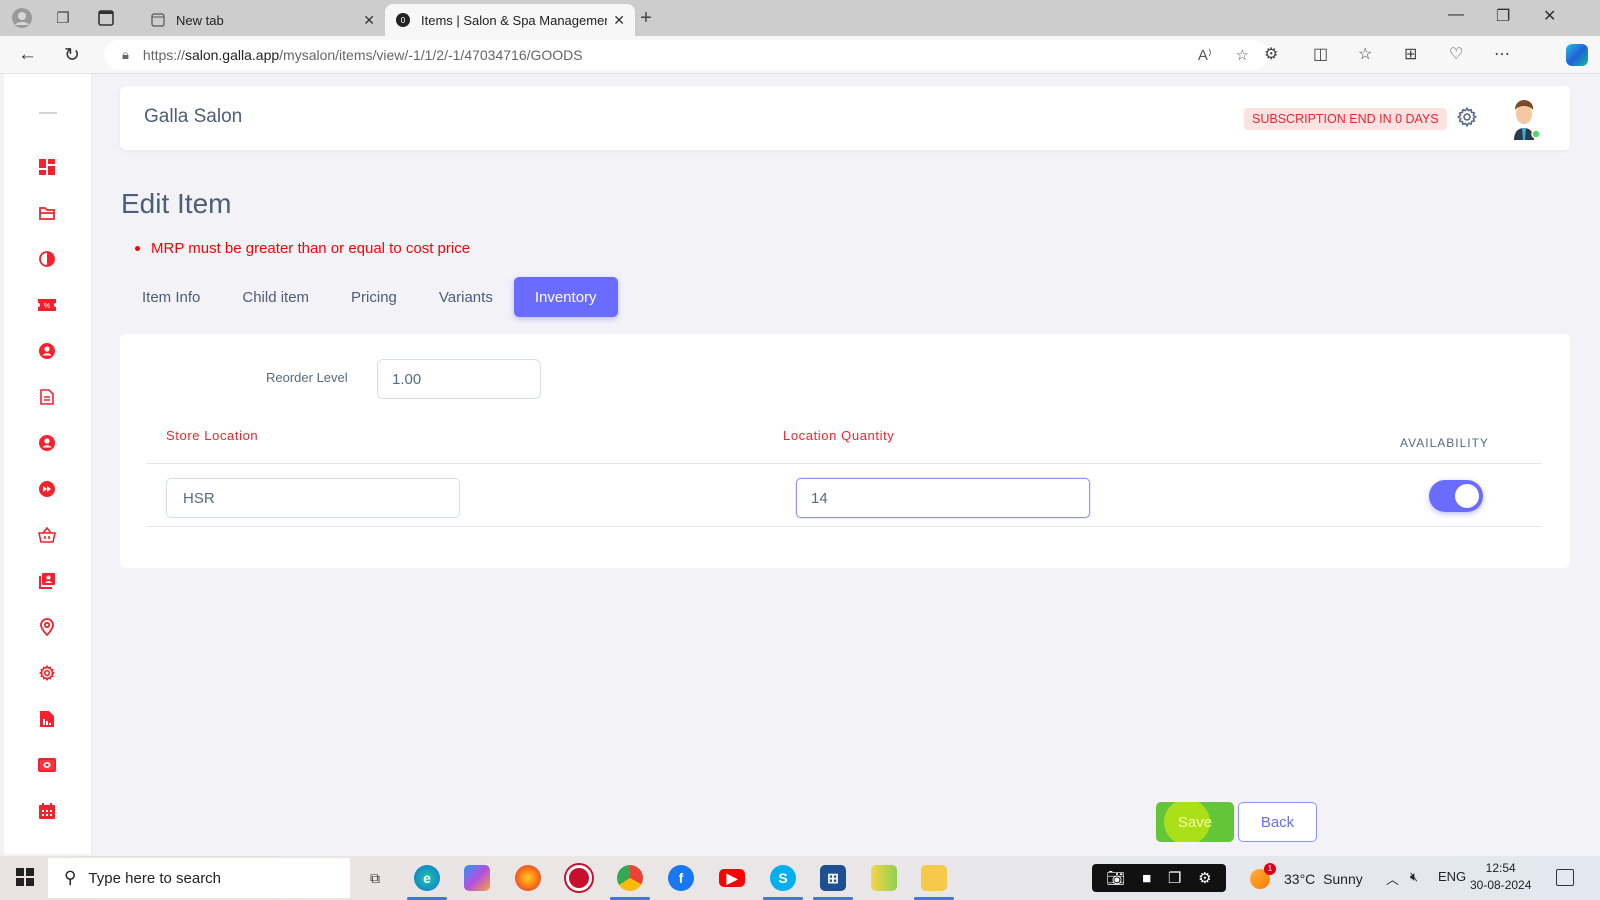 The image size is (1600, 900). I want to click on location-quantity-input, so click(943, 498).